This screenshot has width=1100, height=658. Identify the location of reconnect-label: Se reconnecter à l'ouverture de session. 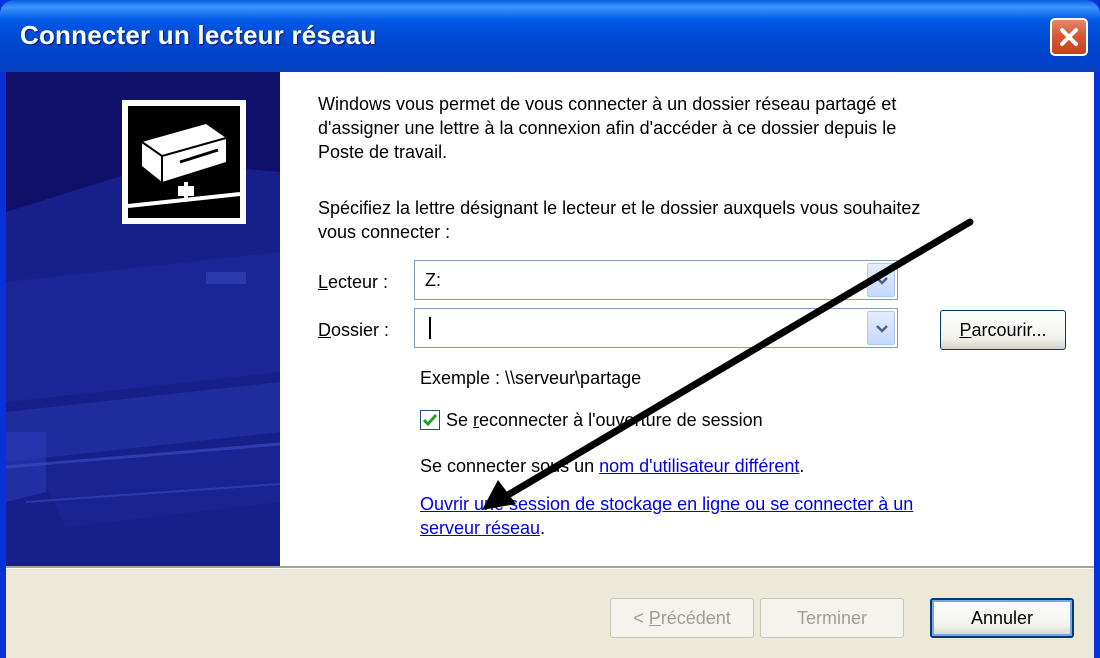
(604, 420).